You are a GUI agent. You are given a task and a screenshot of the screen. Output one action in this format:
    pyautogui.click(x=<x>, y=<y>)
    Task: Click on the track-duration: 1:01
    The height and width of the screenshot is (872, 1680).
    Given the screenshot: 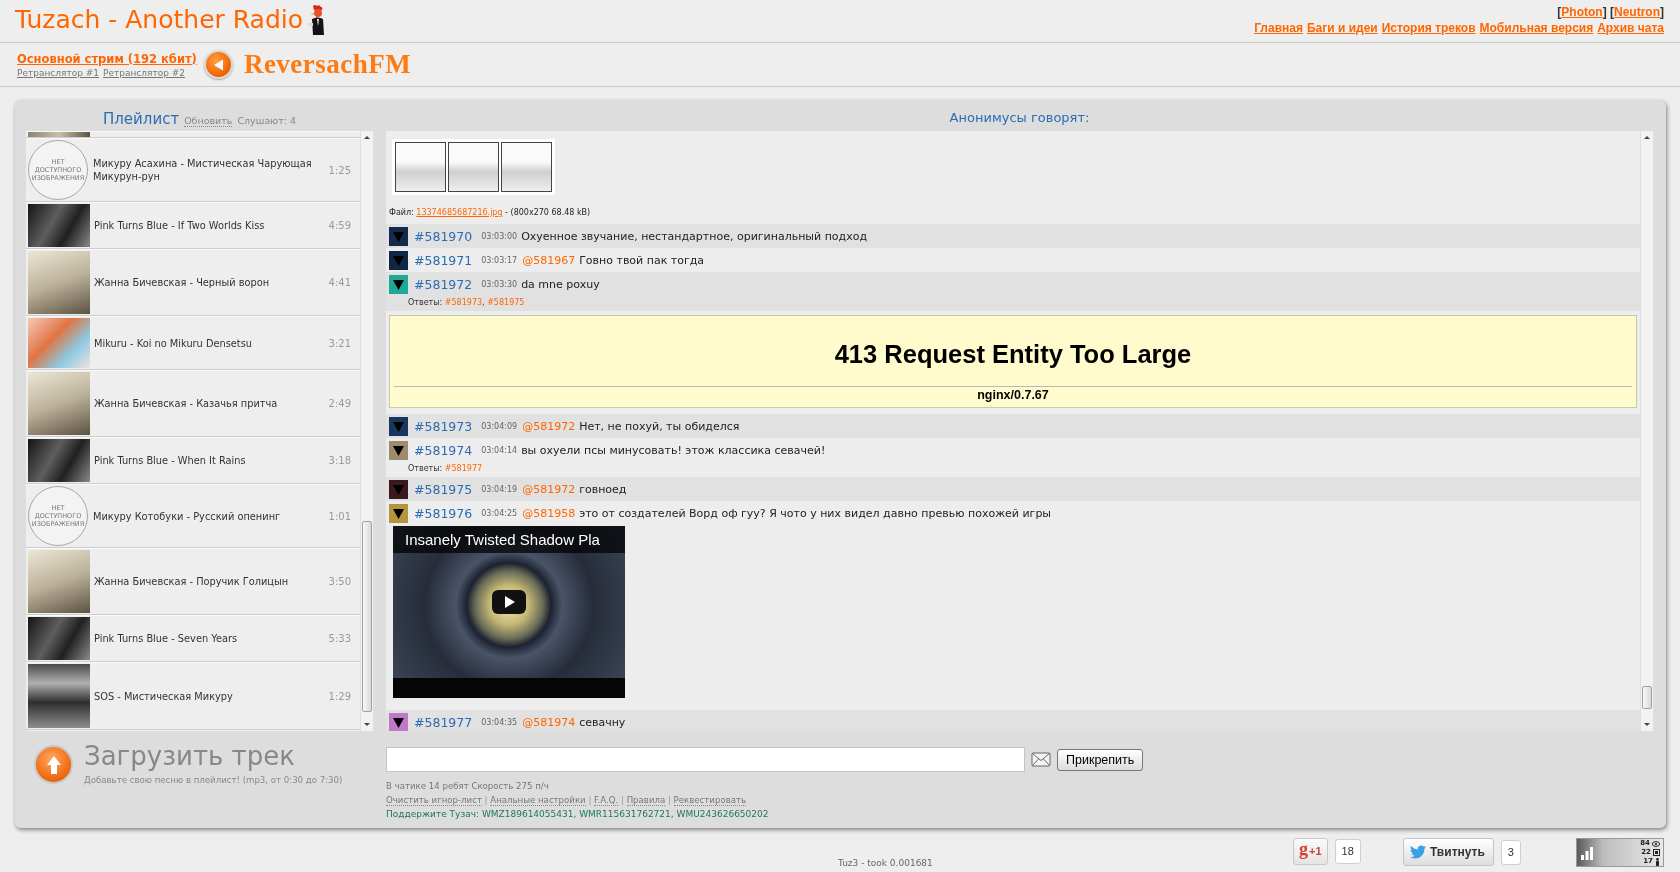 What is the action you would take?
    pyautogui.click(x=339, y=516)
    